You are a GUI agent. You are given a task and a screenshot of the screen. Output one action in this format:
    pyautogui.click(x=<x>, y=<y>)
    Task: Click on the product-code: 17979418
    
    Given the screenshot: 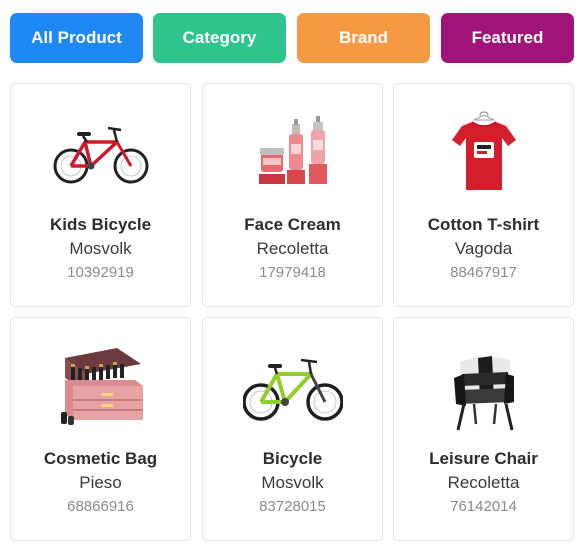 What is the action you would take?
    pyautogui.click(x=292, y=272)
    